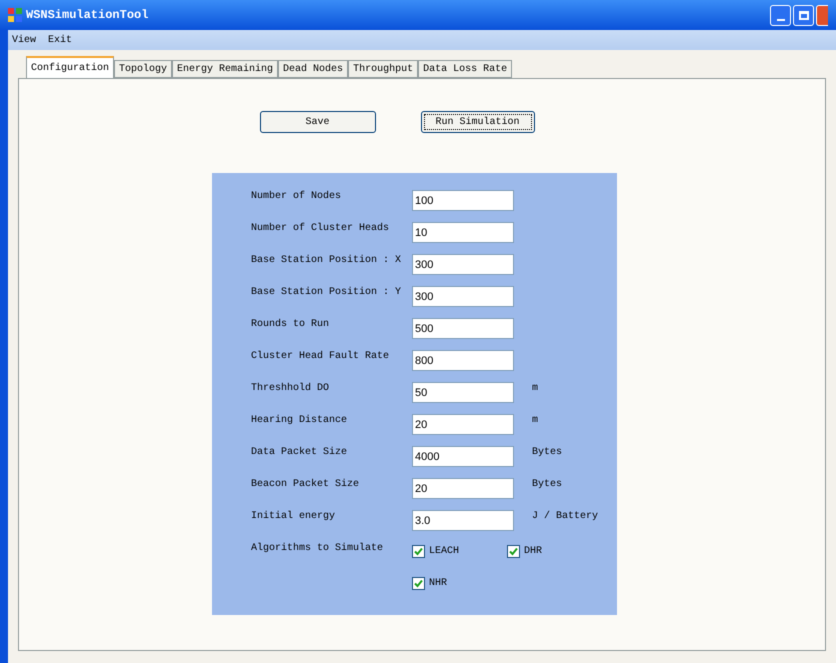 Image resolution: width=836 pixels, height=663 pixels. I want to click on algorithm-checkbox: DHR, so click(524, 551).